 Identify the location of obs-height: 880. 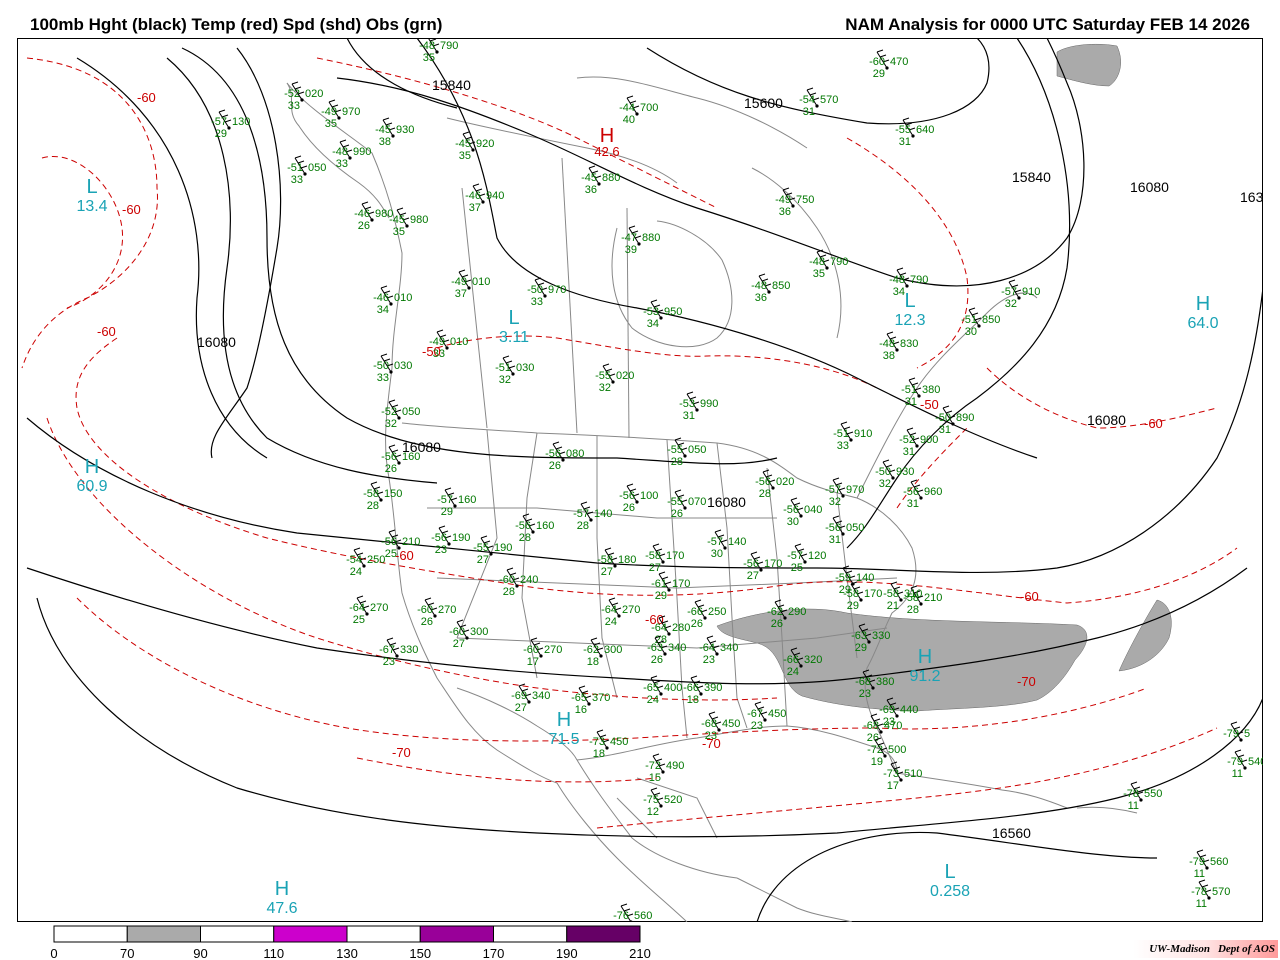
(611, 178).